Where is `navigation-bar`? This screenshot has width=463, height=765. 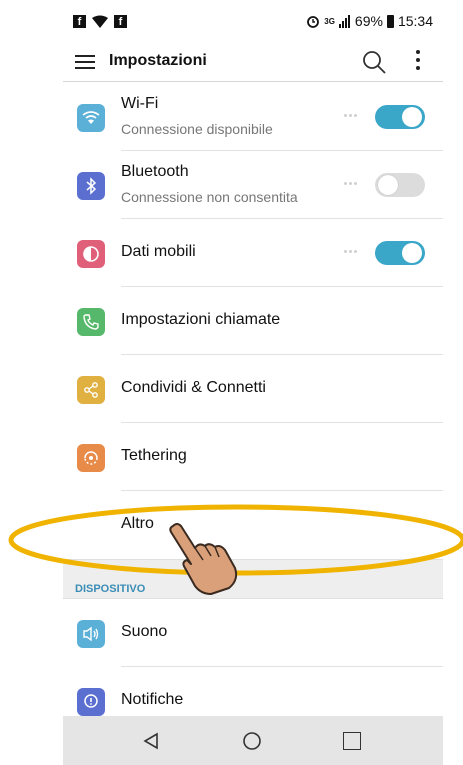 navigation-bar is located at coordinates (253, 740).